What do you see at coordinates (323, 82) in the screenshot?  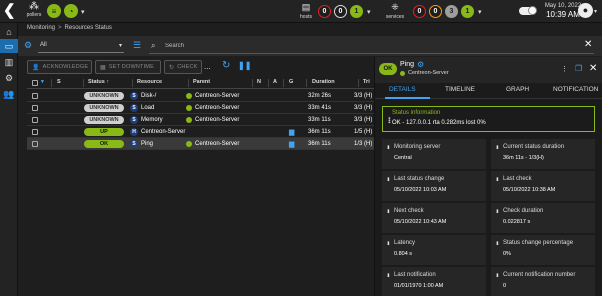 I see `col-duration: Duration` at bounding box center [323, 82].